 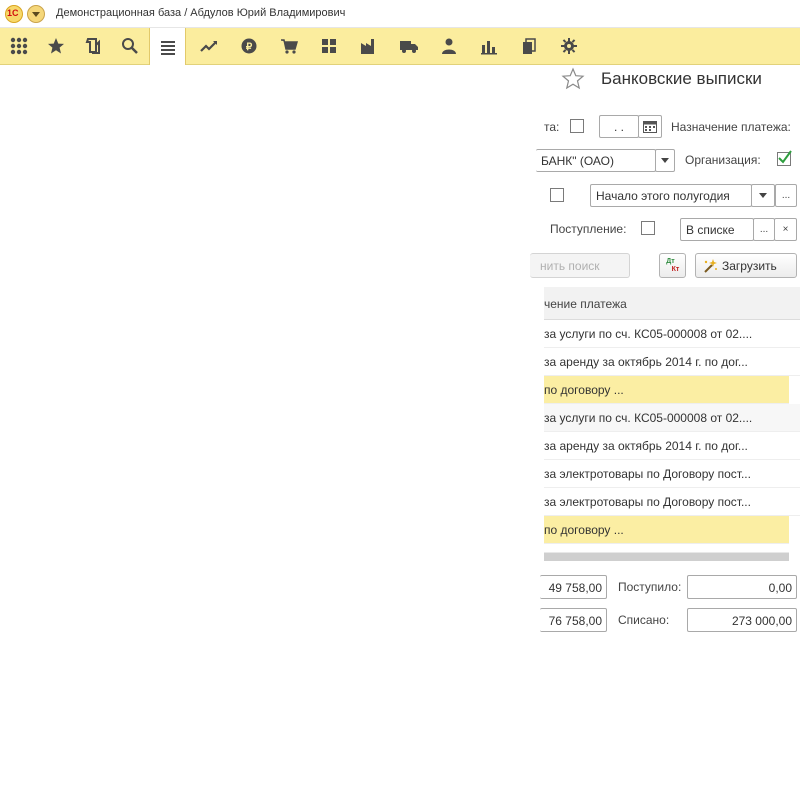 I want to click on receipt-checkbox, so click(x=648, y=228).